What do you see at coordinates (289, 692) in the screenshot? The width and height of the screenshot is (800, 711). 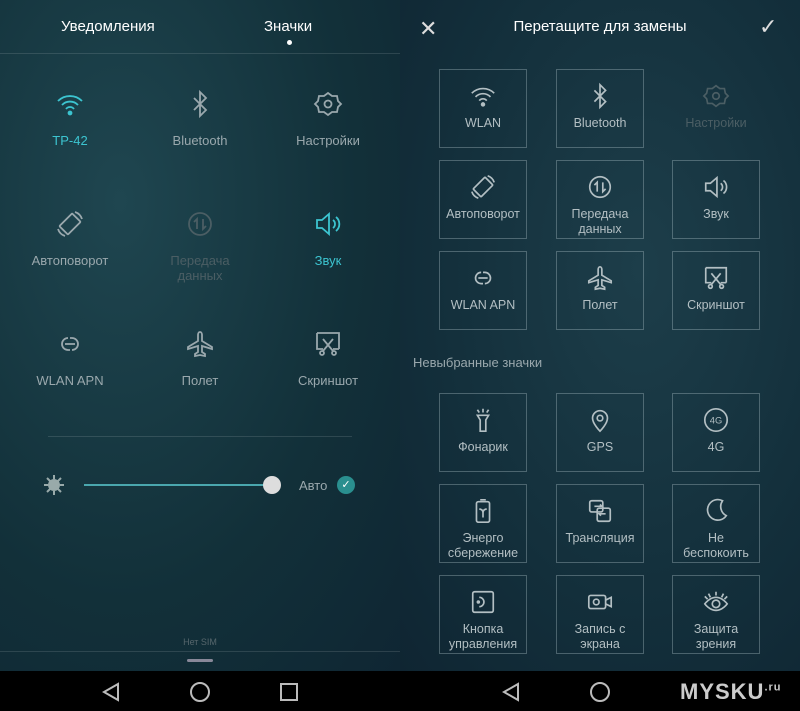 I see `recents-icon` at bounding box center [289, 692].